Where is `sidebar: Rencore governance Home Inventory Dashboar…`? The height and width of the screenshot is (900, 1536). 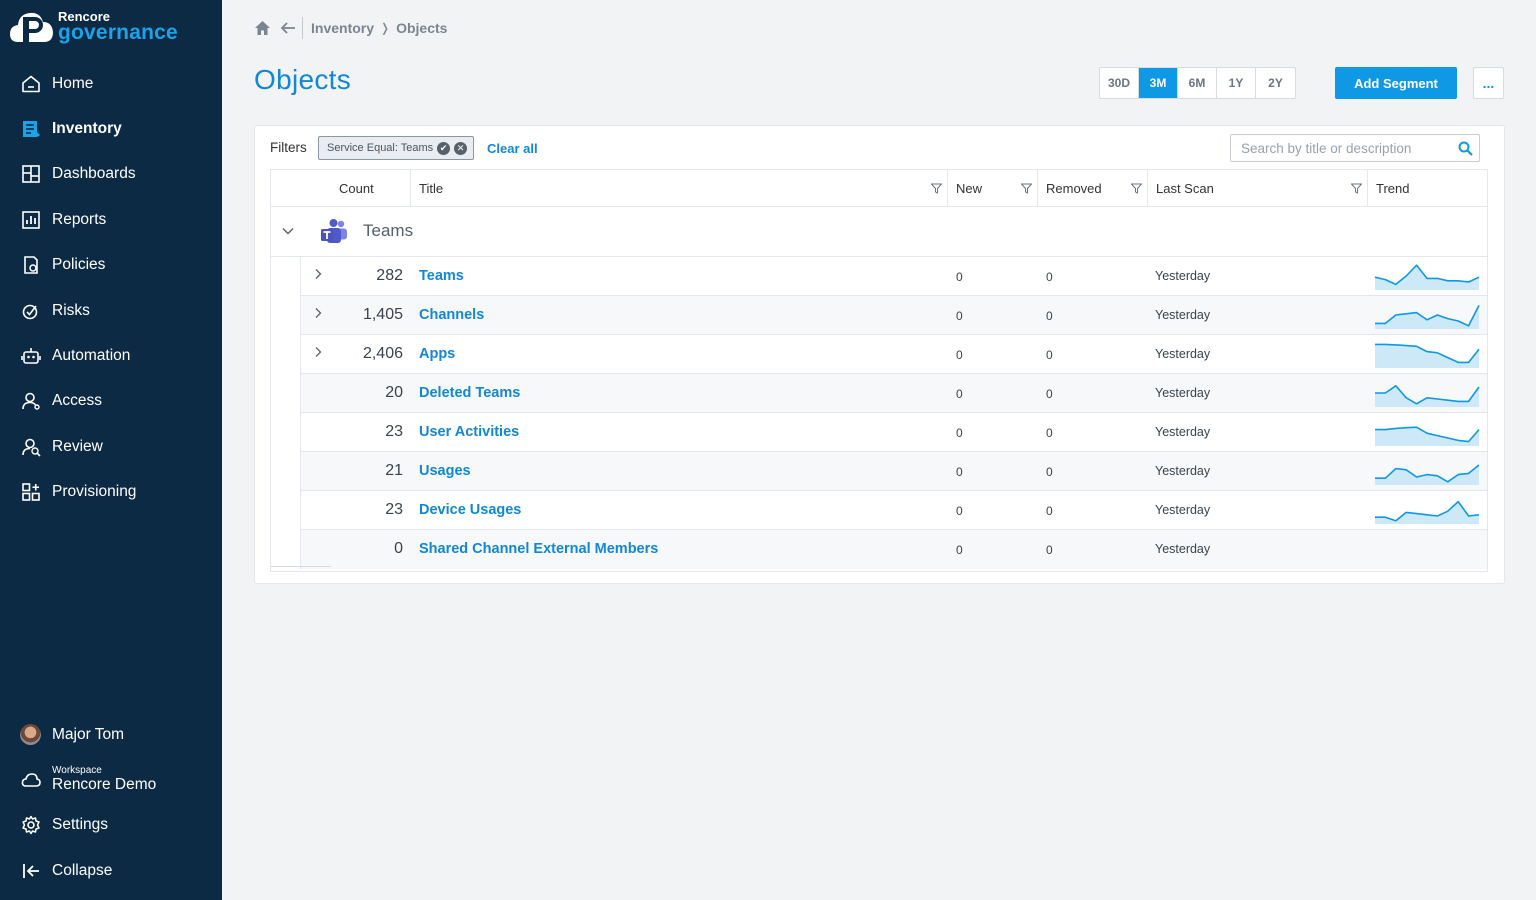 sidebar: Rencore governance Home Inventory Dashboar… is located at coordinates (111, 450).